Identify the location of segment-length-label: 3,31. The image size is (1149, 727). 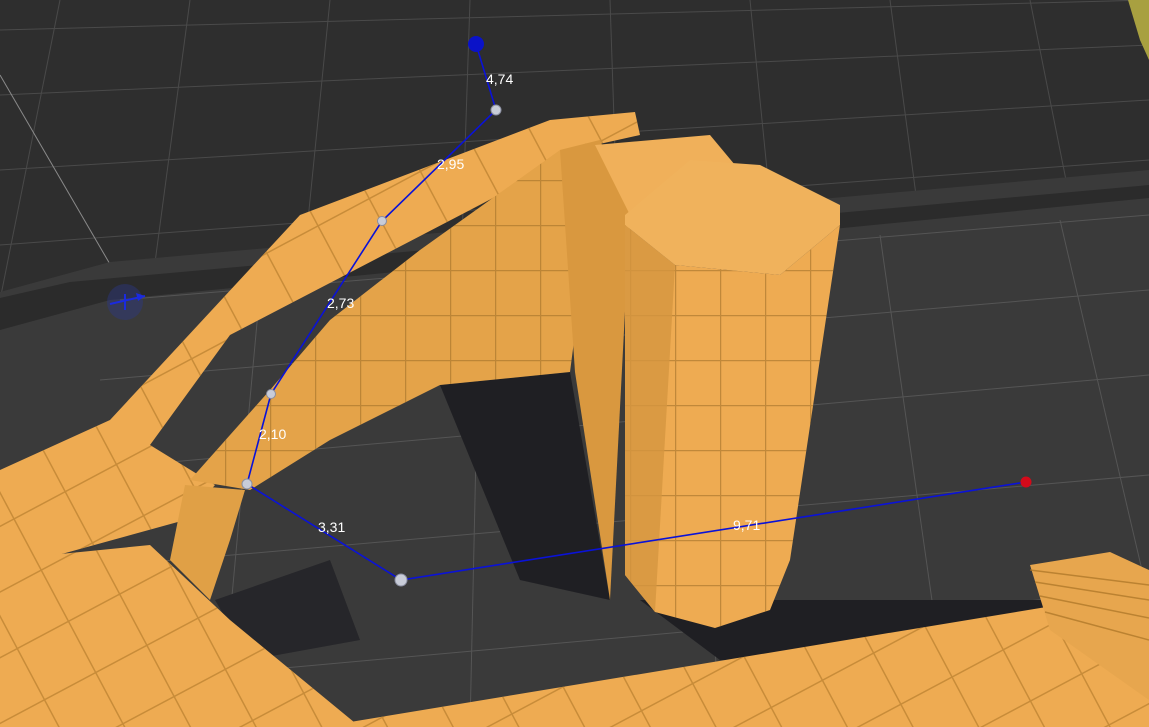
(331, 527).